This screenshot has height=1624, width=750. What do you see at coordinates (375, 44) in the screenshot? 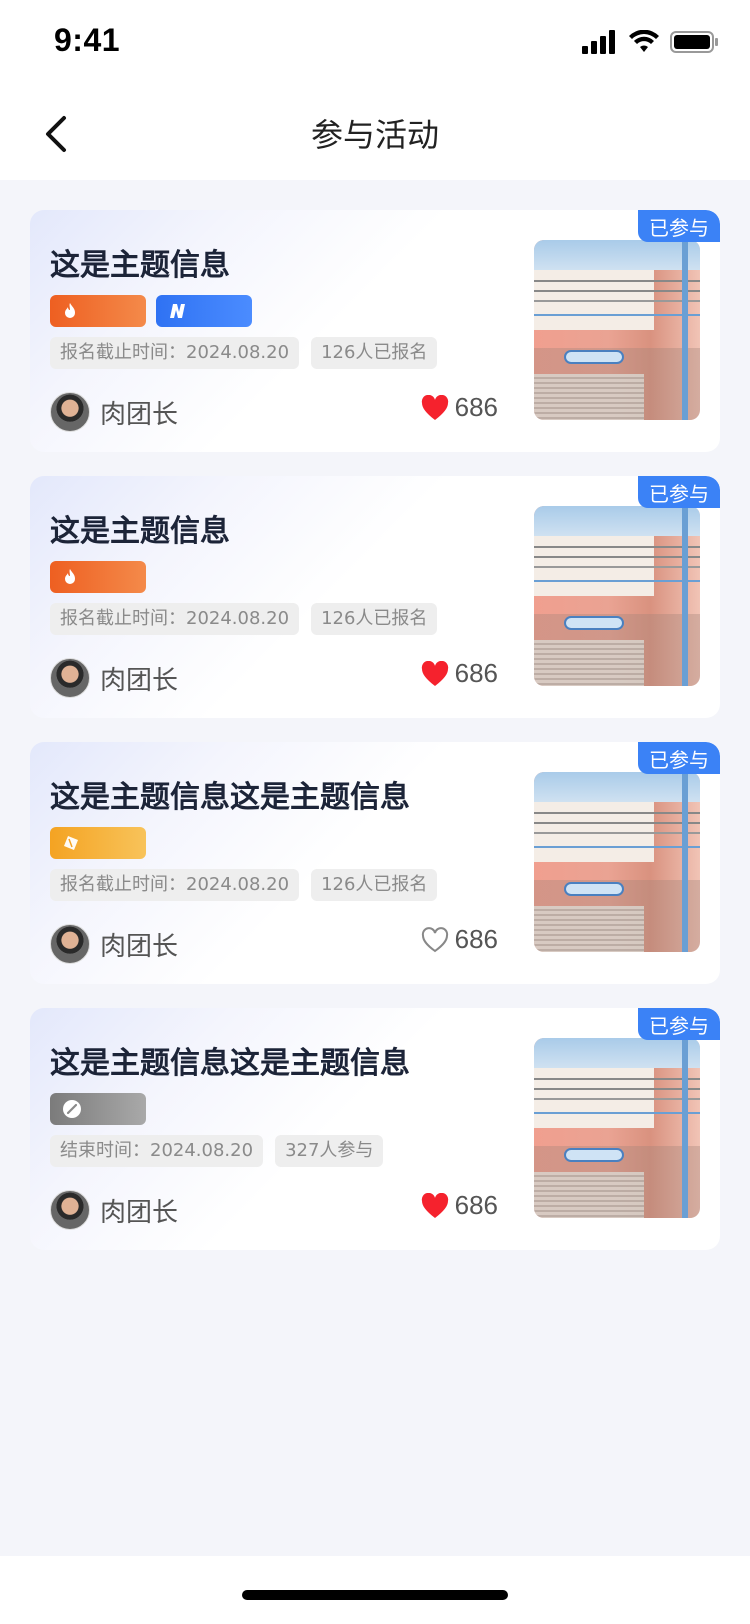
I see `status-bar: 9:41` at bounding box center [375, 44].